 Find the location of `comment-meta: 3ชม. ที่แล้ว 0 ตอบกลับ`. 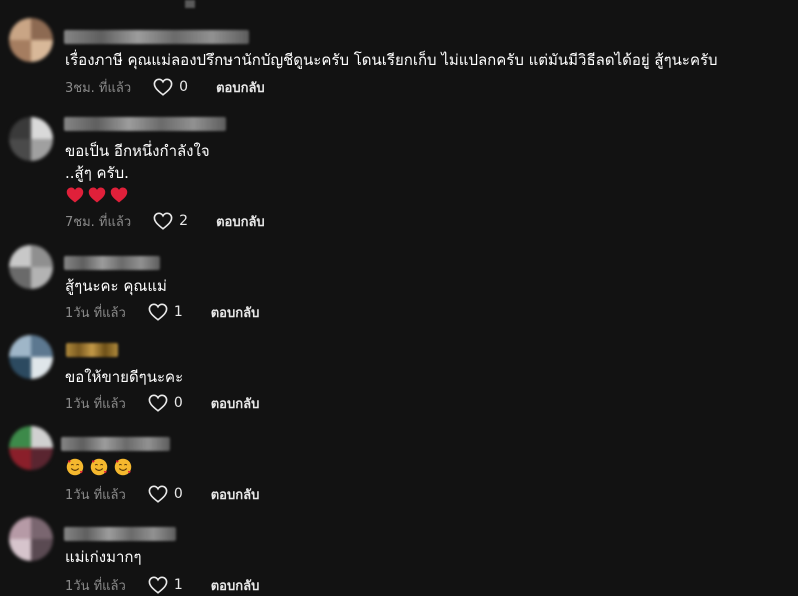

comment-meta: 3ชม. ที่แล้ว 0 ตอบกลับ is located at coordinates (165, 87).